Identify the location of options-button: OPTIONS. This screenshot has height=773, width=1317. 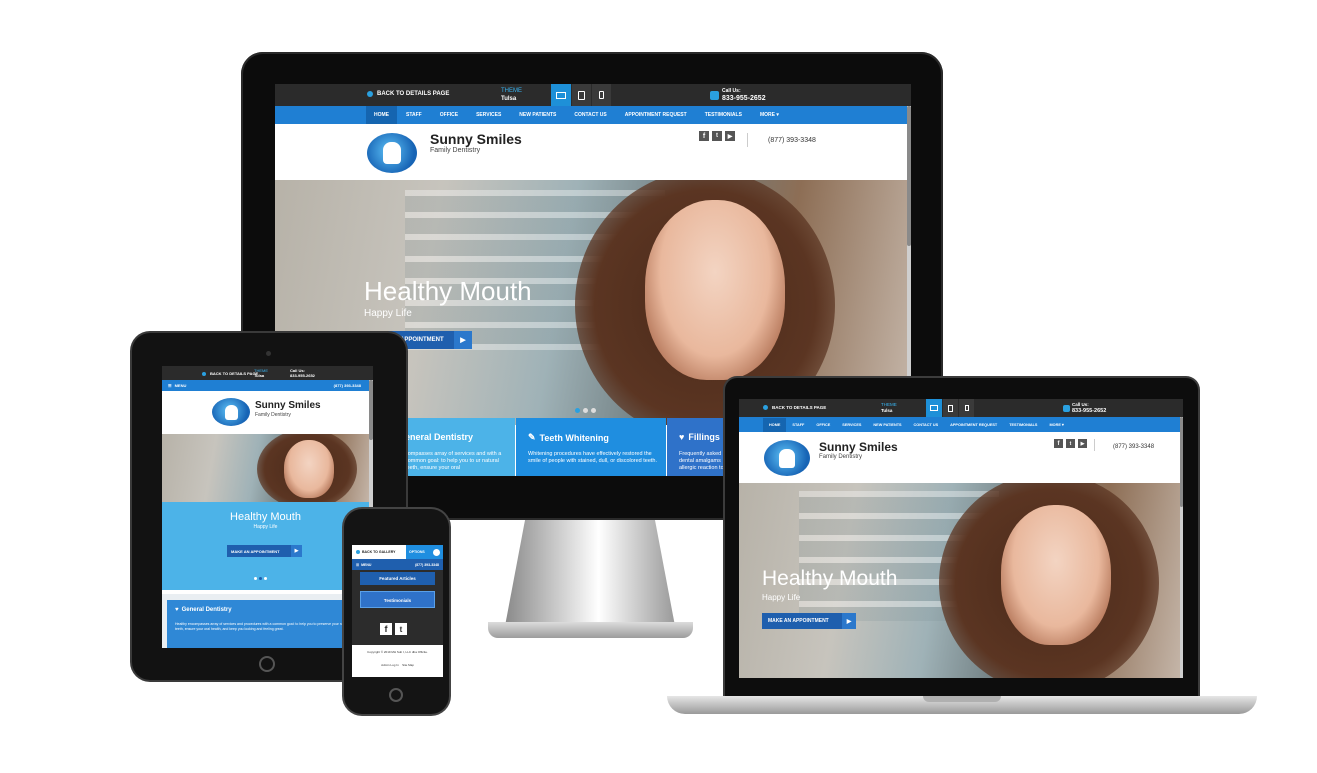
(424, 552).